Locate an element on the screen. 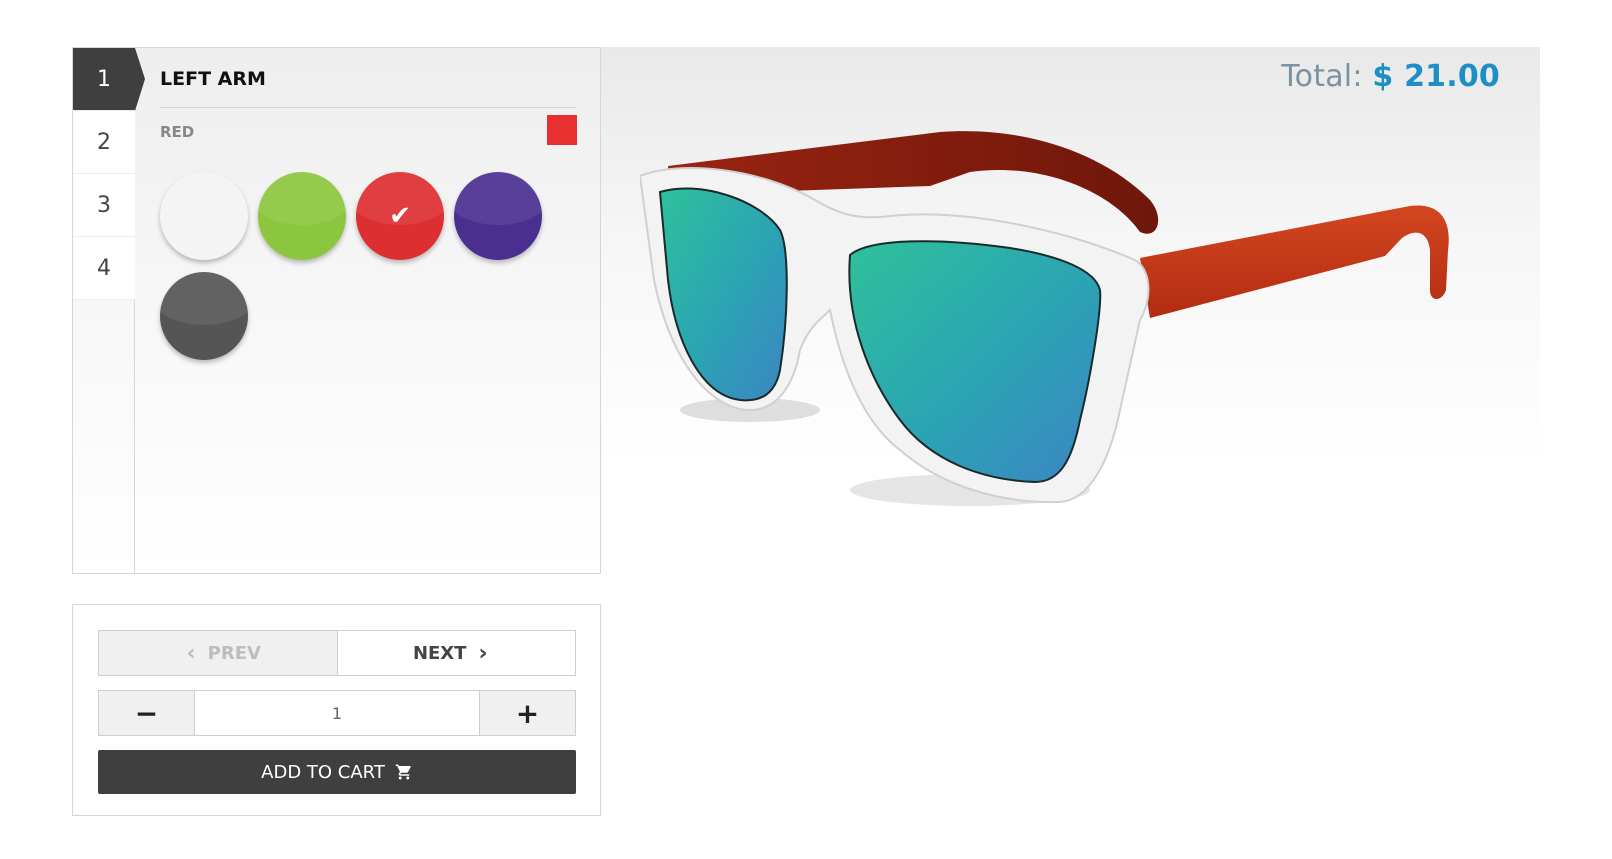  quantity-input: 1 is located at coordinates (337, 713).